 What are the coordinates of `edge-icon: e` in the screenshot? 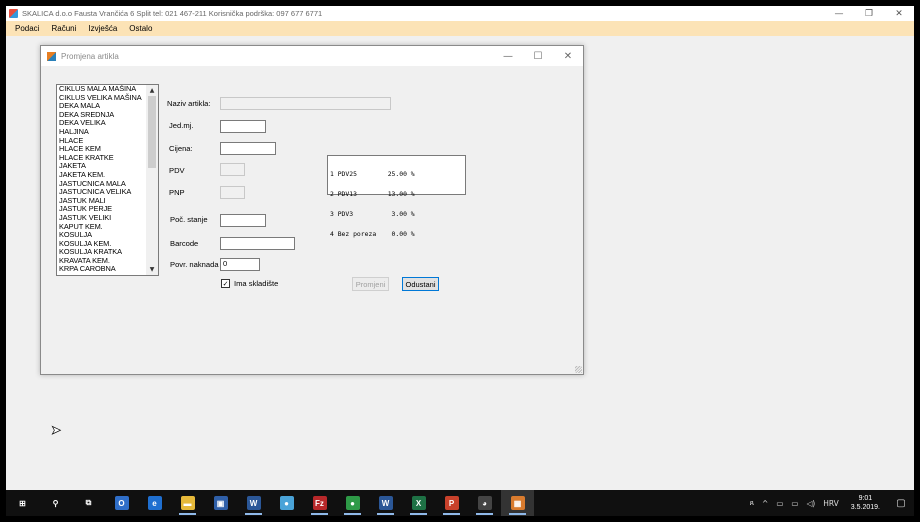 It's located at (154, 503).